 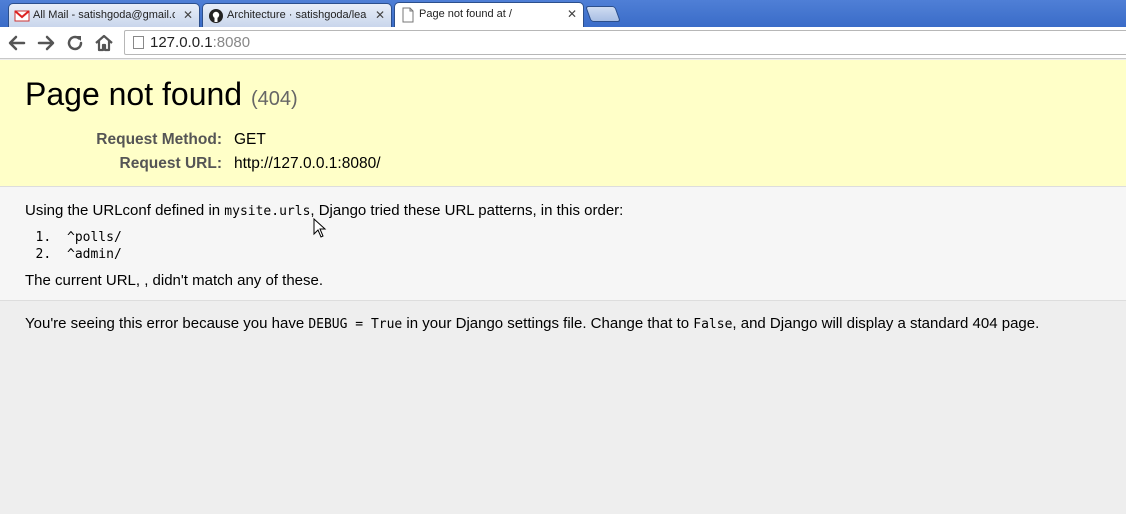 I want to click on browser-toolbar: 127.0.0.1:8080, so click(x=563, y=43).